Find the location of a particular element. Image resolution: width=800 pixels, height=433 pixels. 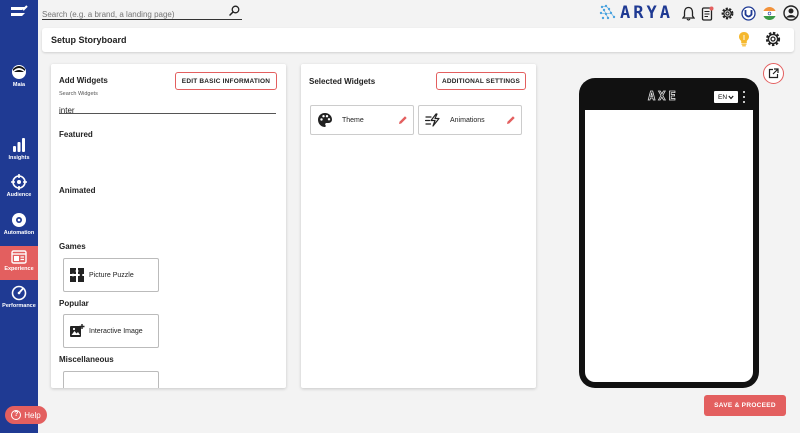

language-value: EN is located at coordinates (722, 97).